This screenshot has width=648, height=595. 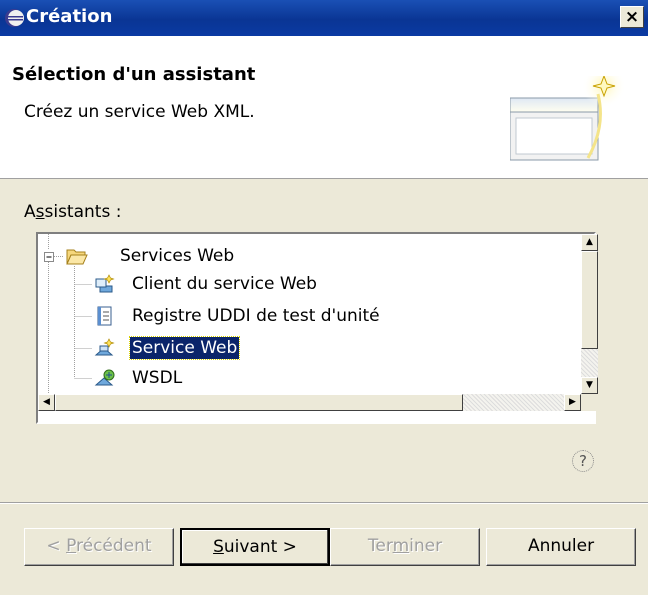 I want to click on vertical-scrollbar: ▲ ▼, so click(x=589, y=314).